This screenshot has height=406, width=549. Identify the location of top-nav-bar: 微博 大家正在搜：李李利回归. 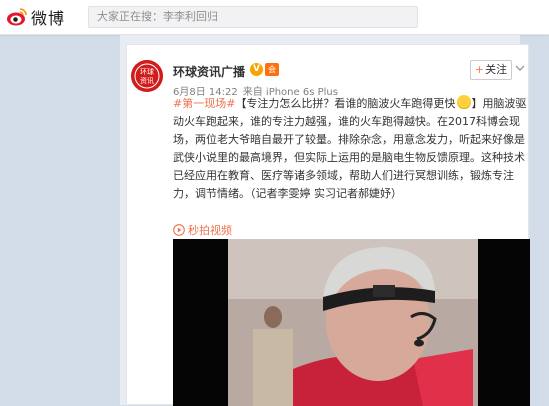
(274, 17).